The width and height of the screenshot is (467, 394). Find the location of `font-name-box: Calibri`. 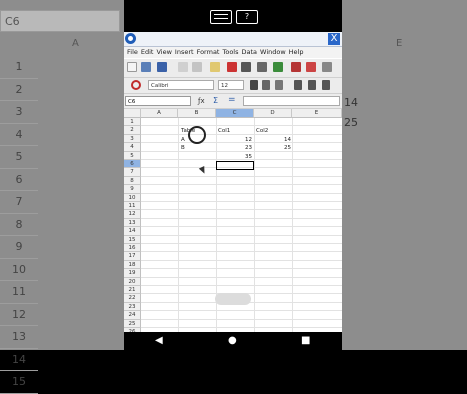

font-name-box: Calibri is located at coordinates (181, 85).